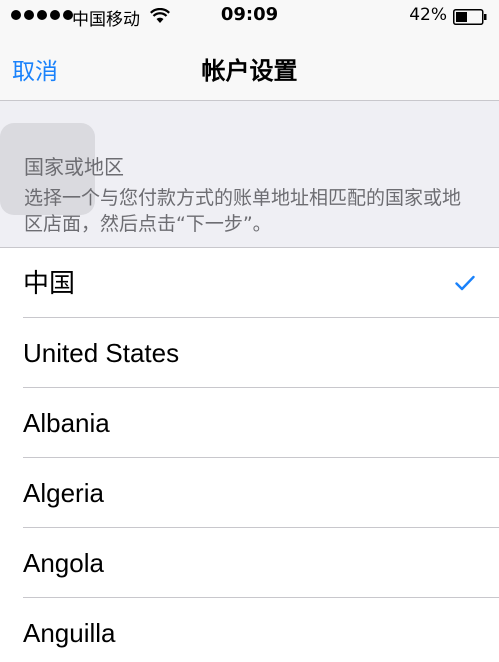  Describe the element at coordinates (249, 283) in the screenshot. I see `country-row: 中国` at that location.